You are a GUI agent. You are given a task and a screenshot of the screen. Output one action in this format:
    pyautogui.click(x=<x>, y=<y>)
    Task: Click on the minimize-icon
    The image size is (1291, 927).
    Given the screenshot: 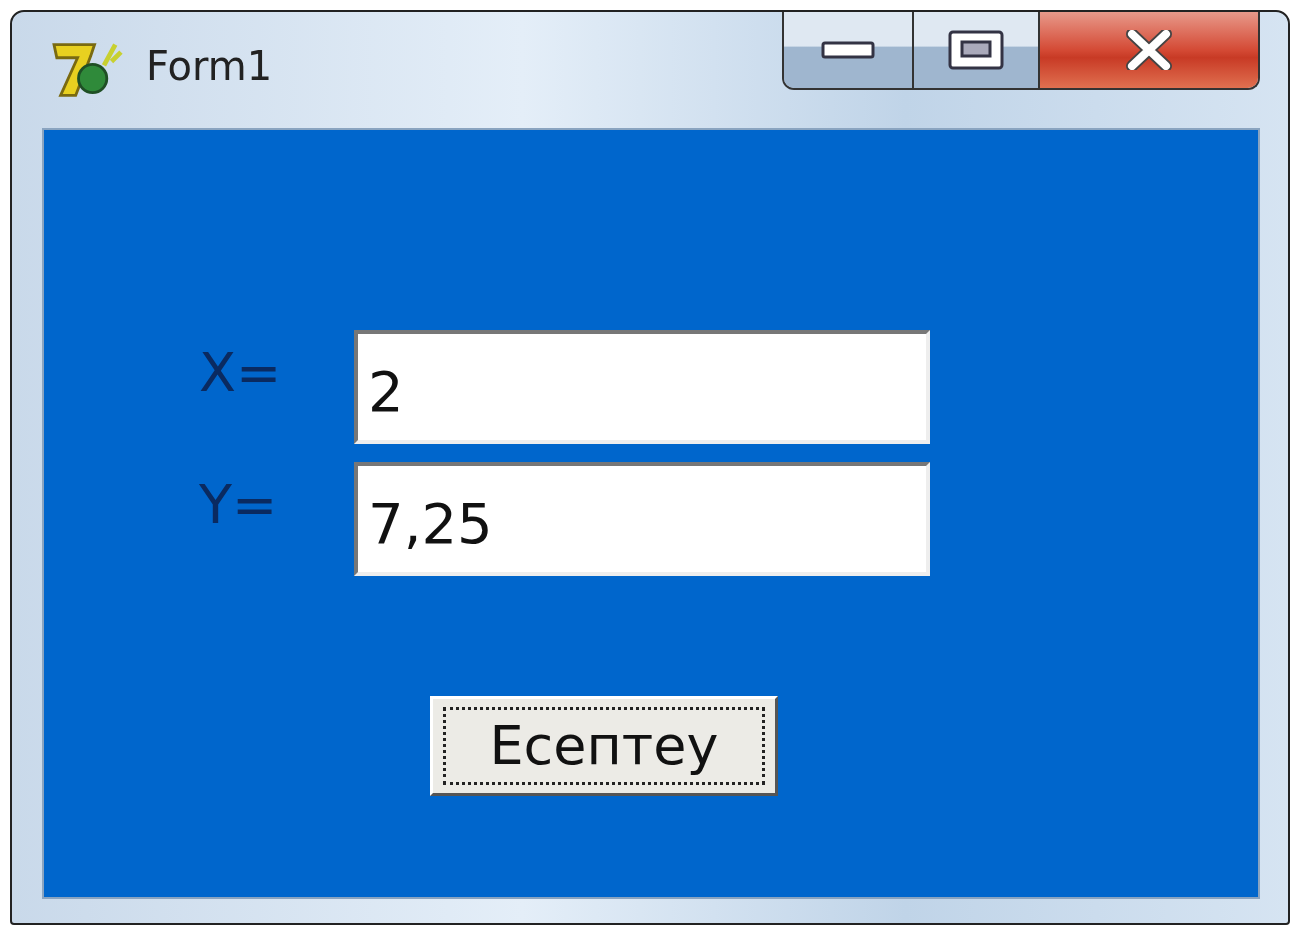 What is the action you would take?
    pyautogui.click(x=848, y=50)
    